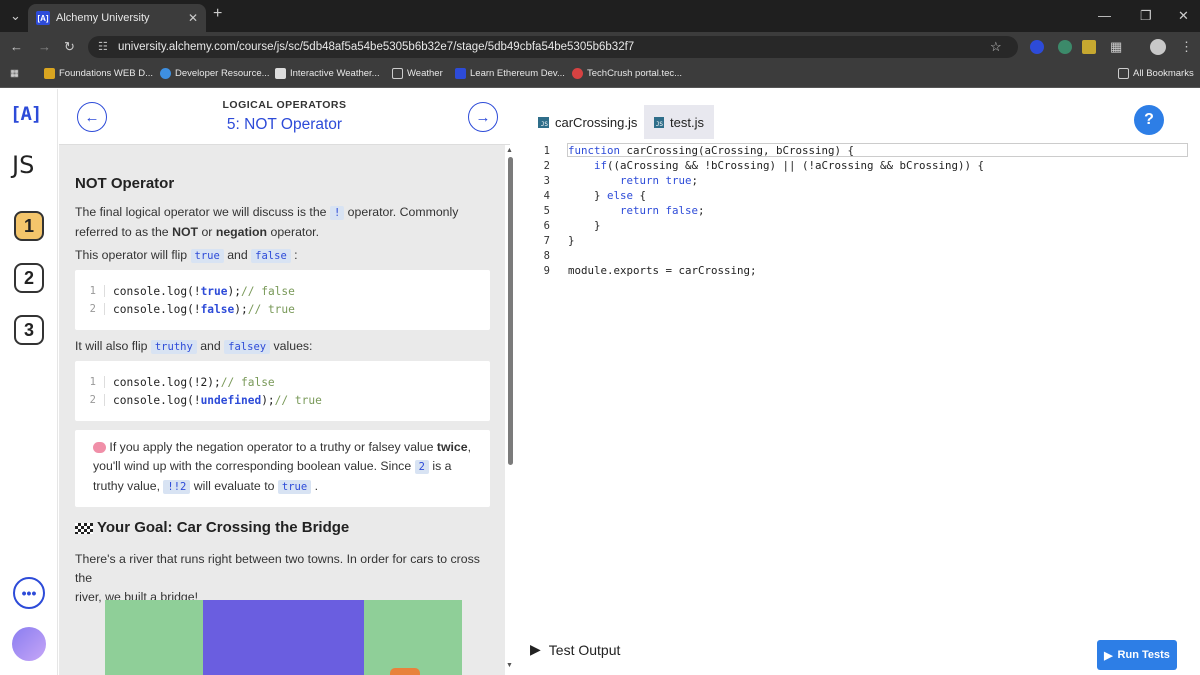  I want to click on code-line: 7}, so click(547, 240).